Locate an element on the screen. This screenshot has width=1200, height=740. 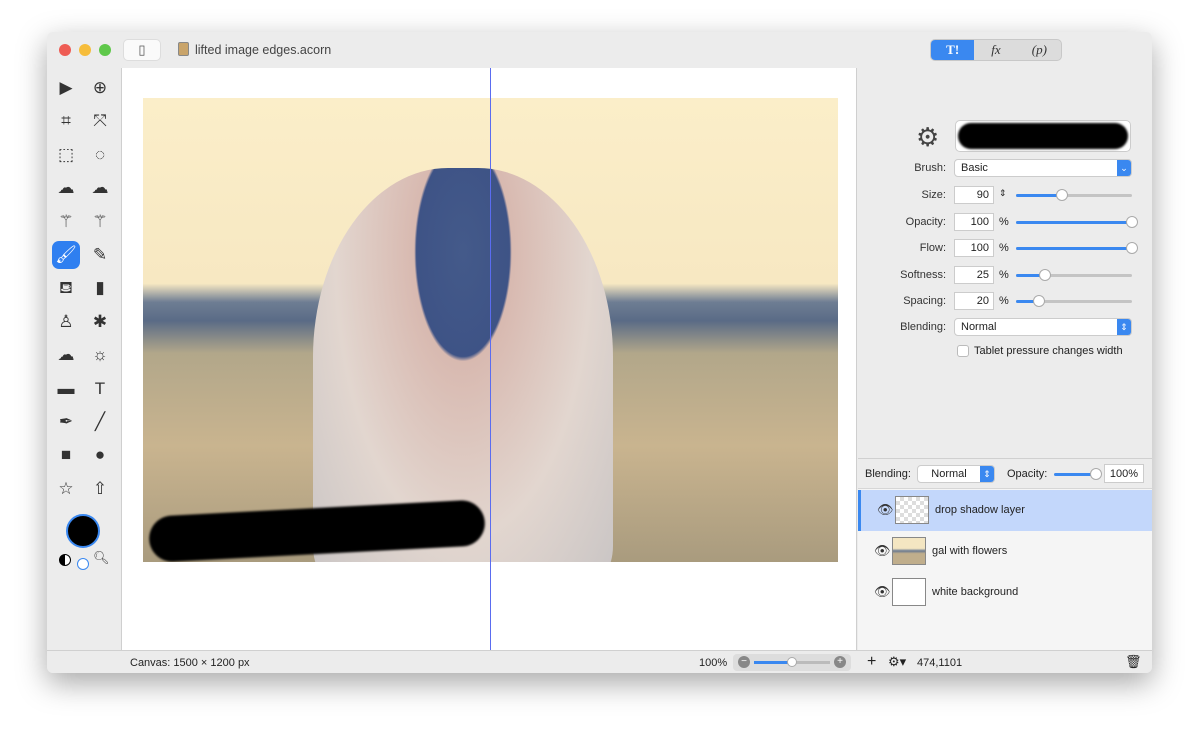
setting-value-field: 90 is located at coordinates (974, 195).